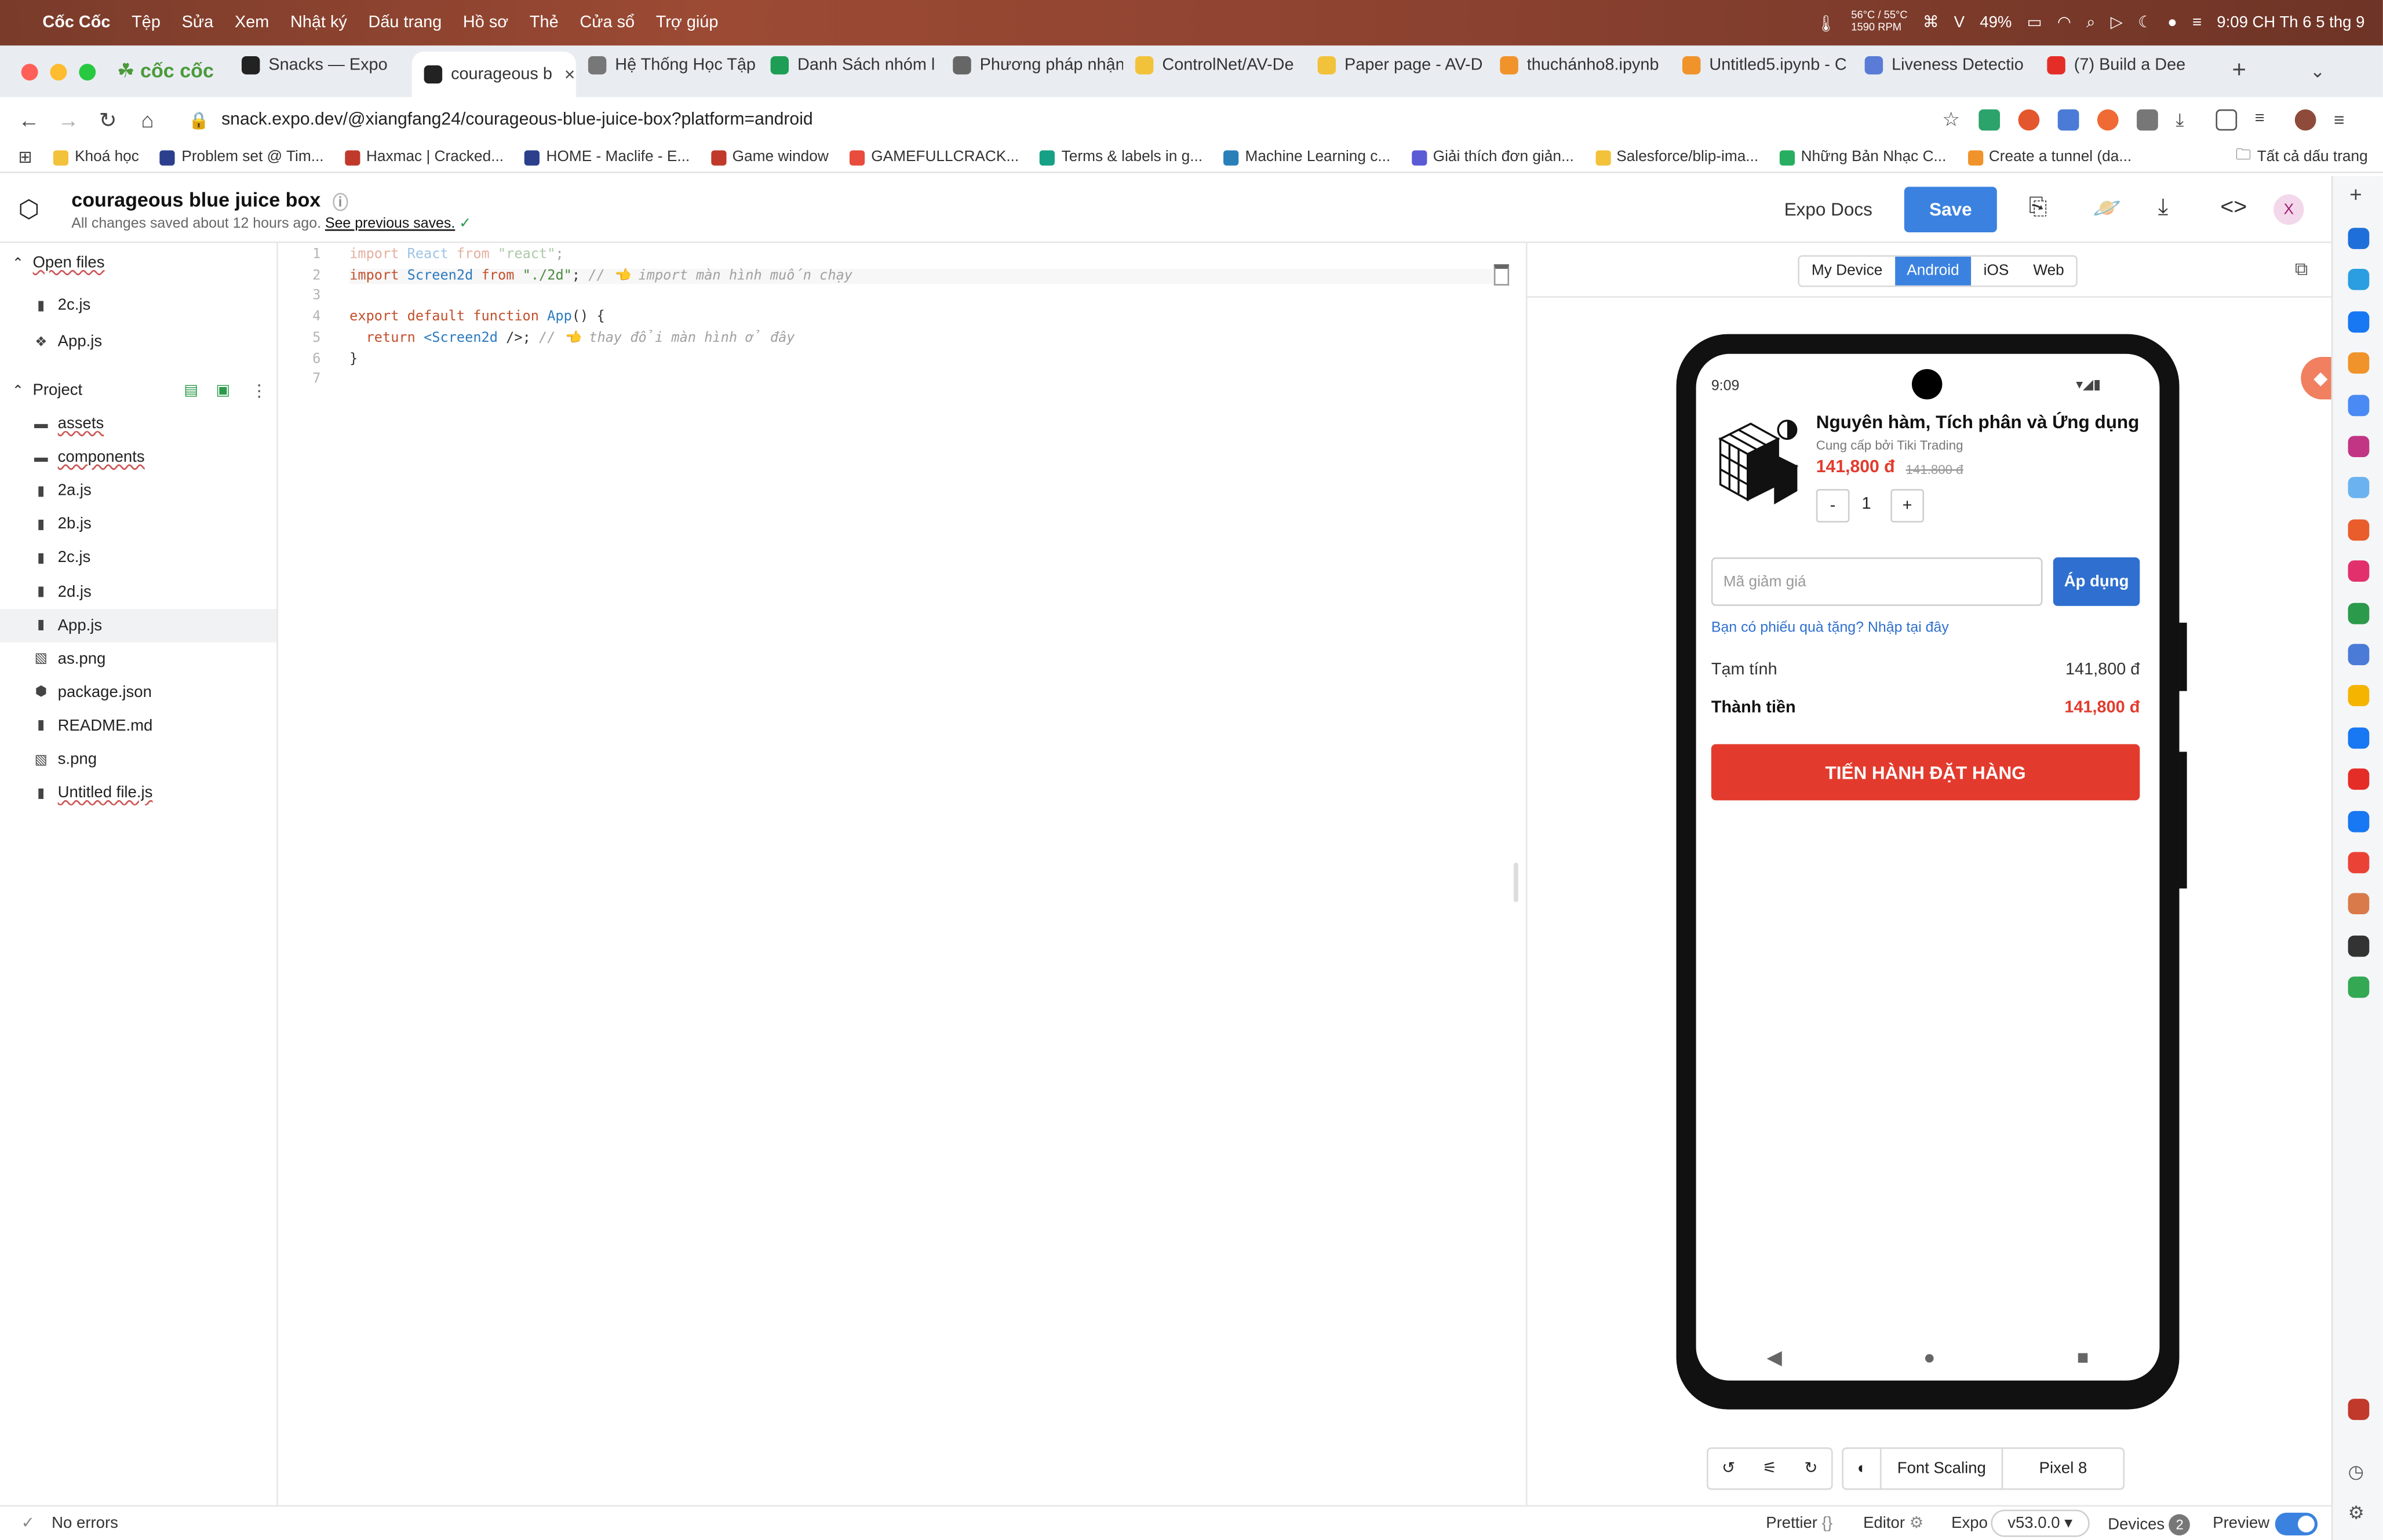  What do you see at coordinates (59, 71) in the screenshot?
I see `minimize-window-button` at bounding box center [59, 71].